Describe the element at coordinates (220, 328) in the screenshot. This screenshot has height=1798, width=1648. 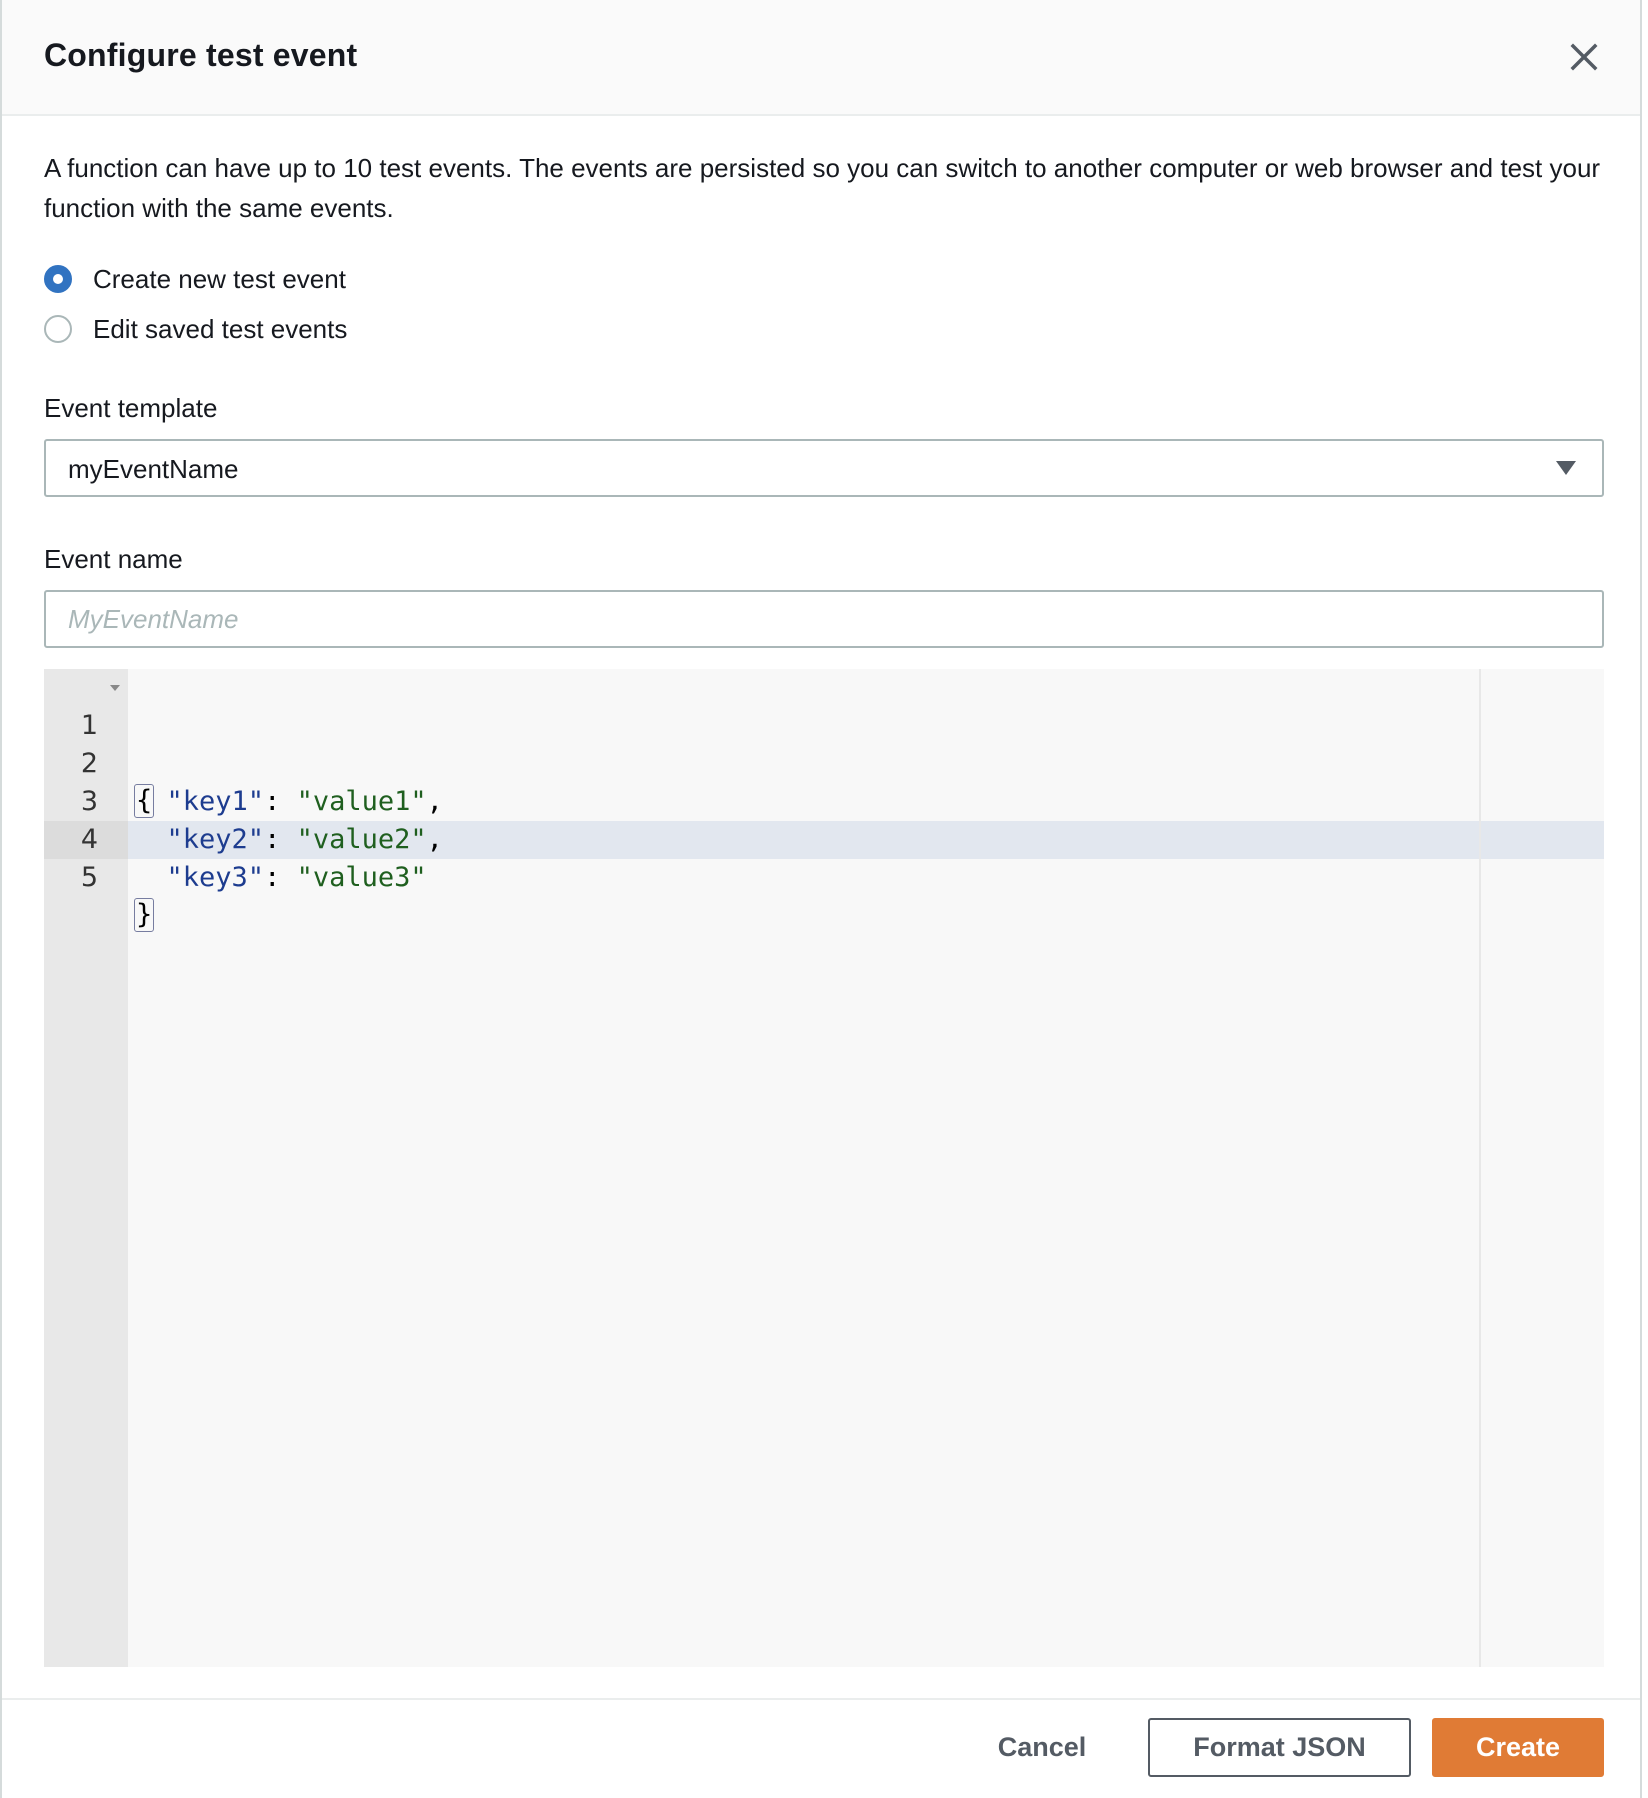
I see `radio-label: Edit saved test events` at that location.